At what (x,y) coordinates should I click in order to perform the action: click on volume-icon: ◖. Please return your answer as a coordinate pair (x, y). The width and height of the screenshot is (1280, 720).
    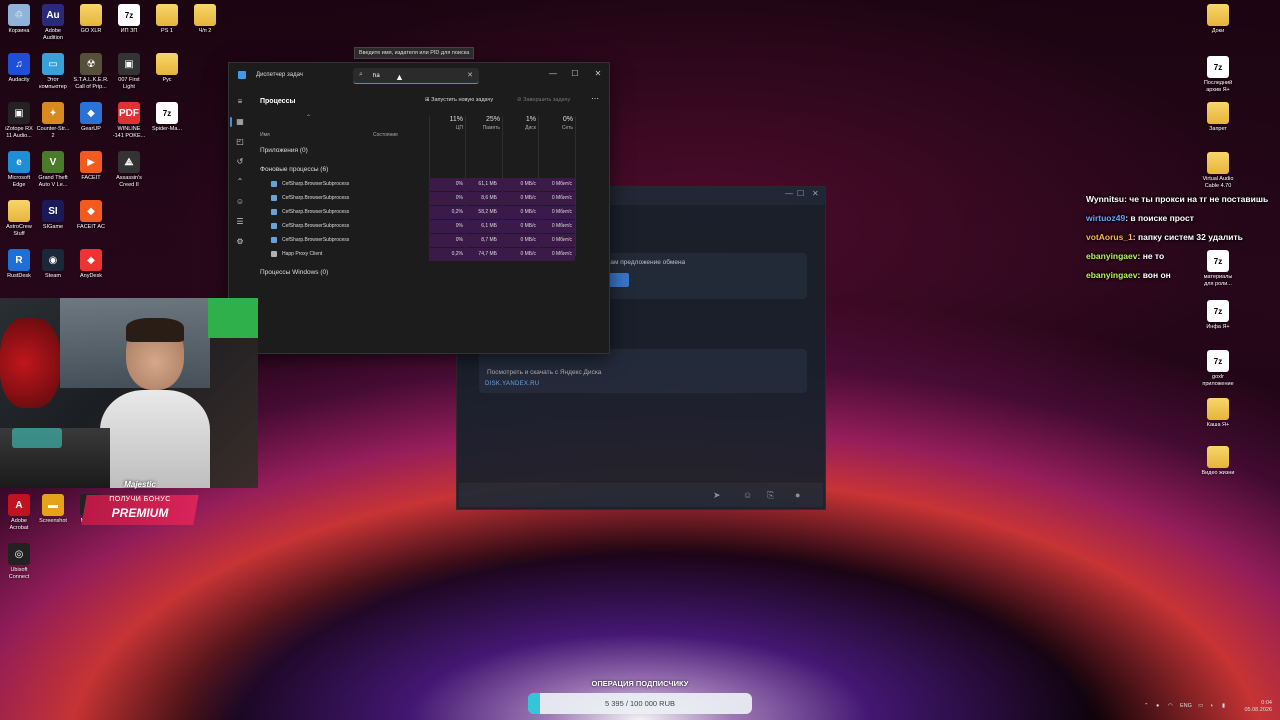
    Looking at the image, I should click on (1211, 706).